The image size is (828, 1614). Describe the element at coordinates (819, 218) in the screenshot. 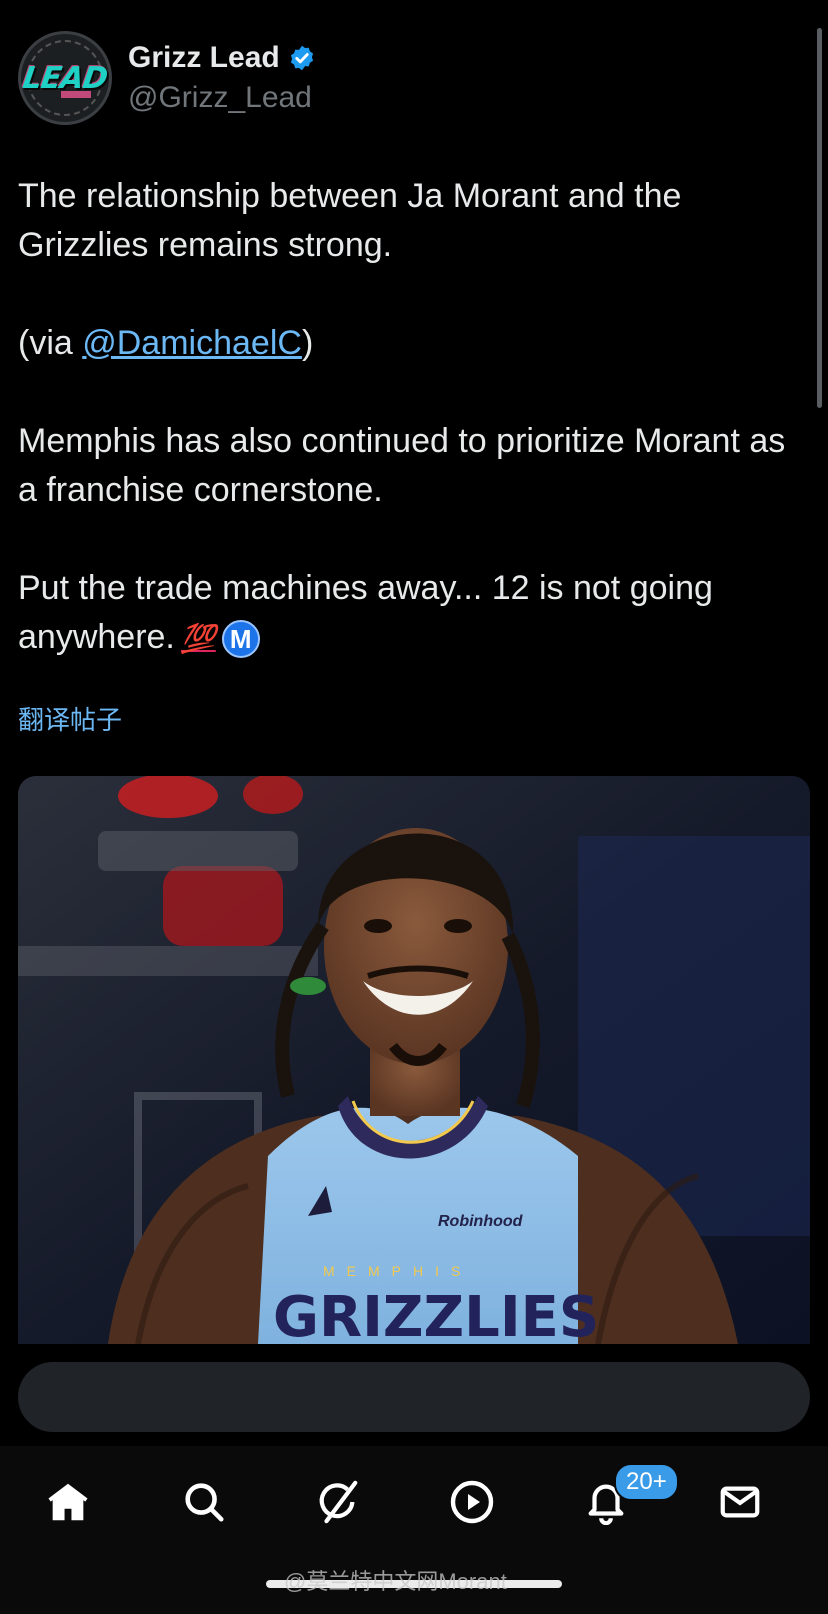

I see `scrollbar` at that location.